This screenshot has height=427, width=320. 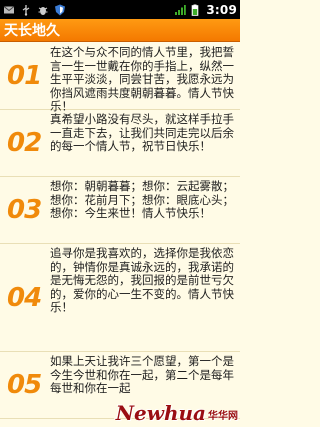 I want to click on signal-icon, so click(x=181, y=9).